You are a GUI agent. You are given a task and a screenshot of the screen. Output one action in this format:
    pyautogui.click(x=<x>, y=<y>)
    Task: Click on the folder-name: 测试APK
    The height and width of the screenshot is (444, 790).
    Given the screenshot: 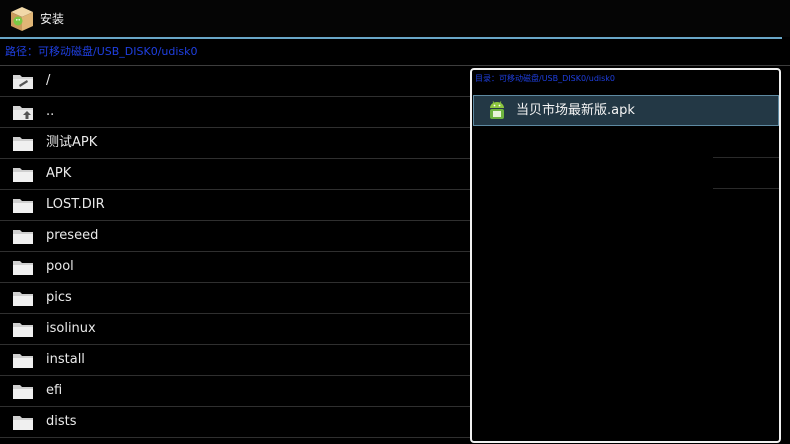 What is the action you would take?
    pyautogui.click(x=72, y=142)
    